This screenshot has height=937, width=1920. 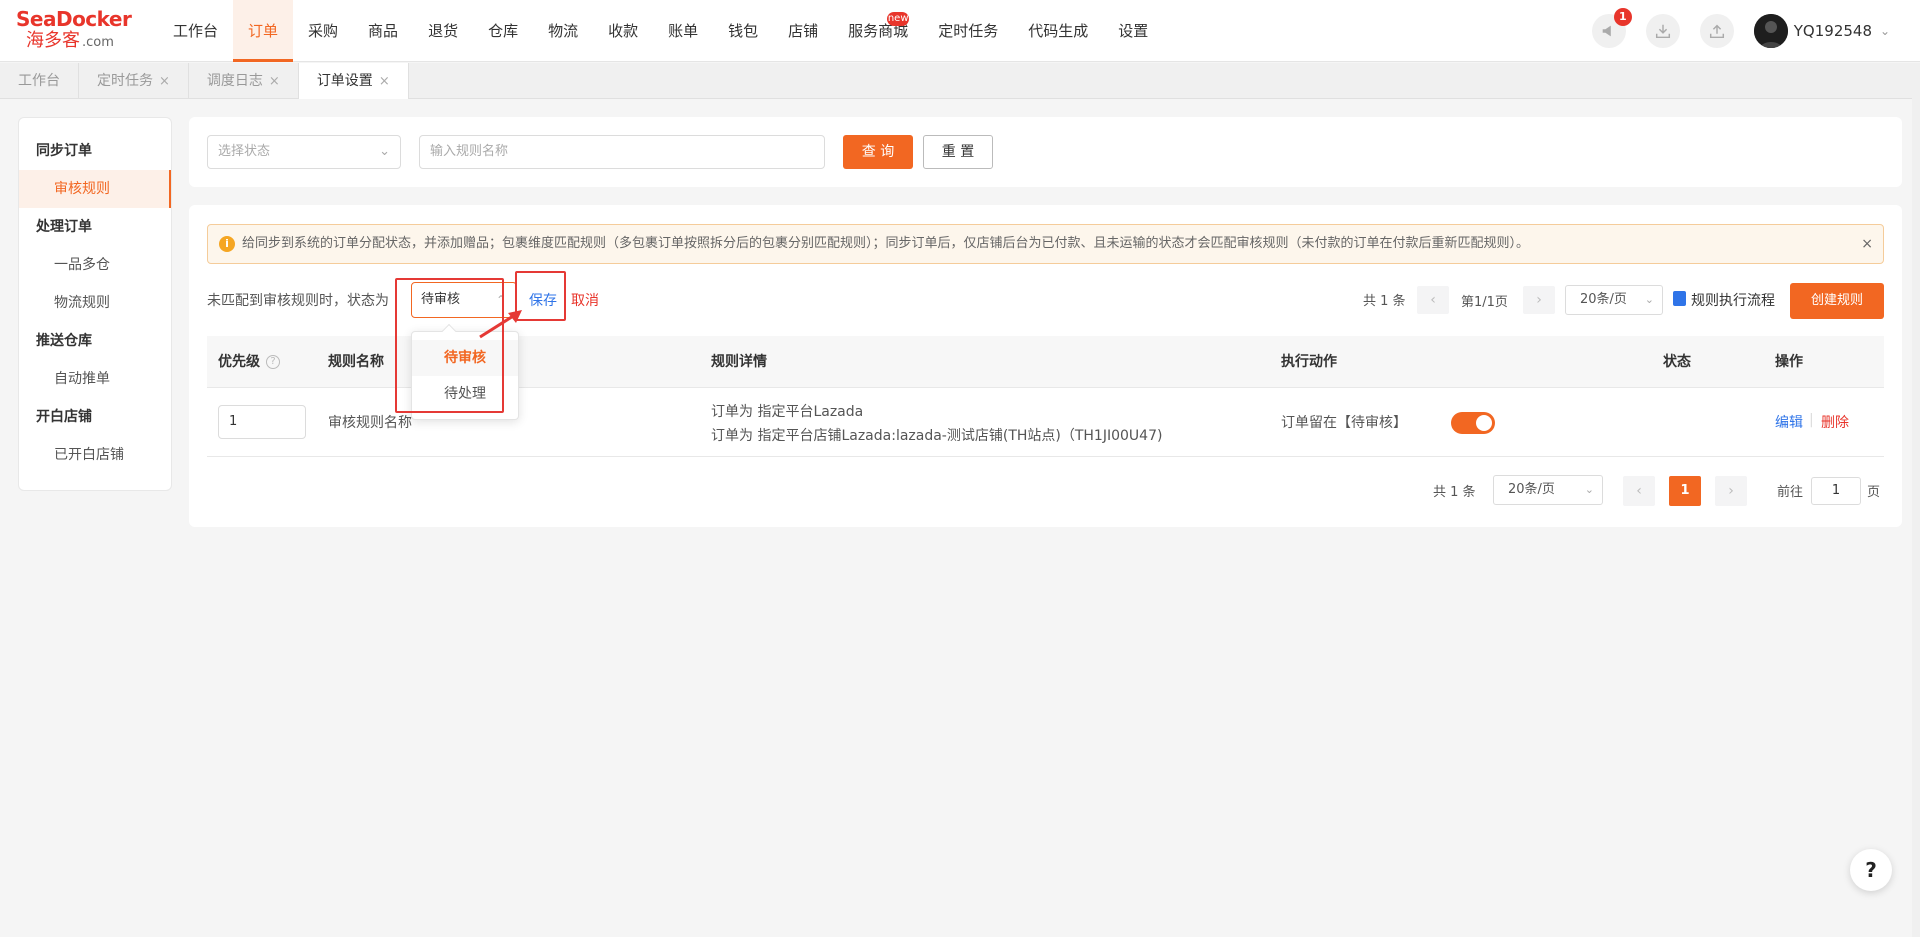 I want to click on edit-button: 编辑, so click(x=1789, y=422).